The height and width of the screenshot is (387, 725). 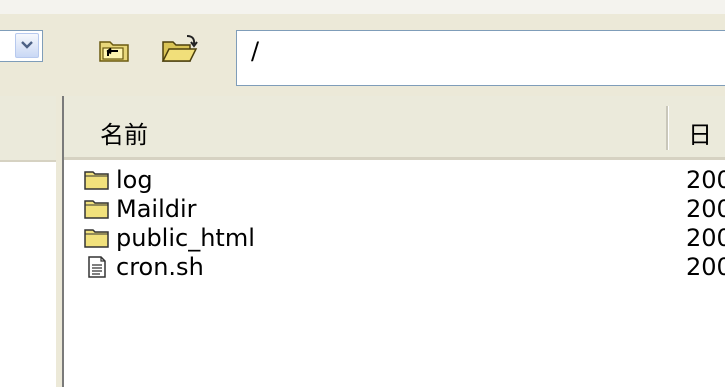 What do you see at coordinates (185, 238) in the screenshot?
I see `file-name: public_html` at bounding box center [185, 238].